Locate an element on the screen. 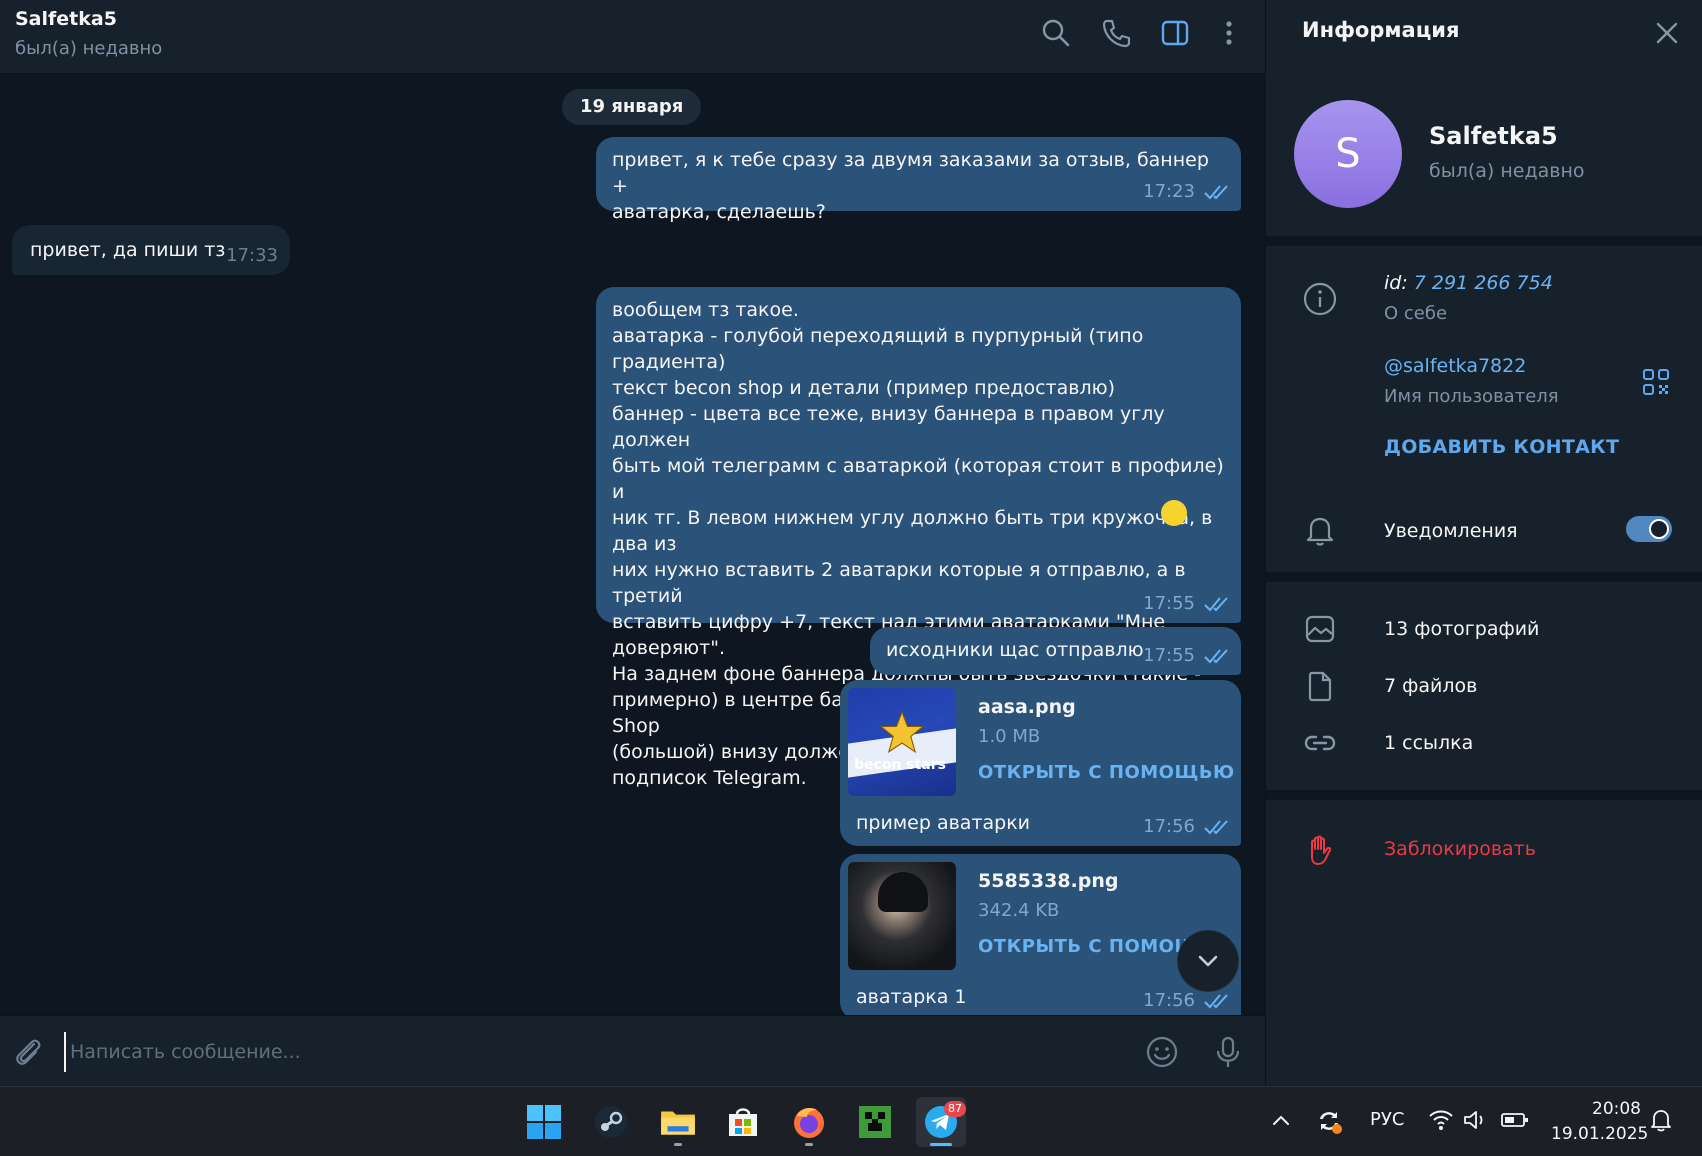 The width and height of the screenshot is (1702, 1156). taskbar: 87 РУС 20:08 19.01.2025 is located at coordinates (851, 1121).